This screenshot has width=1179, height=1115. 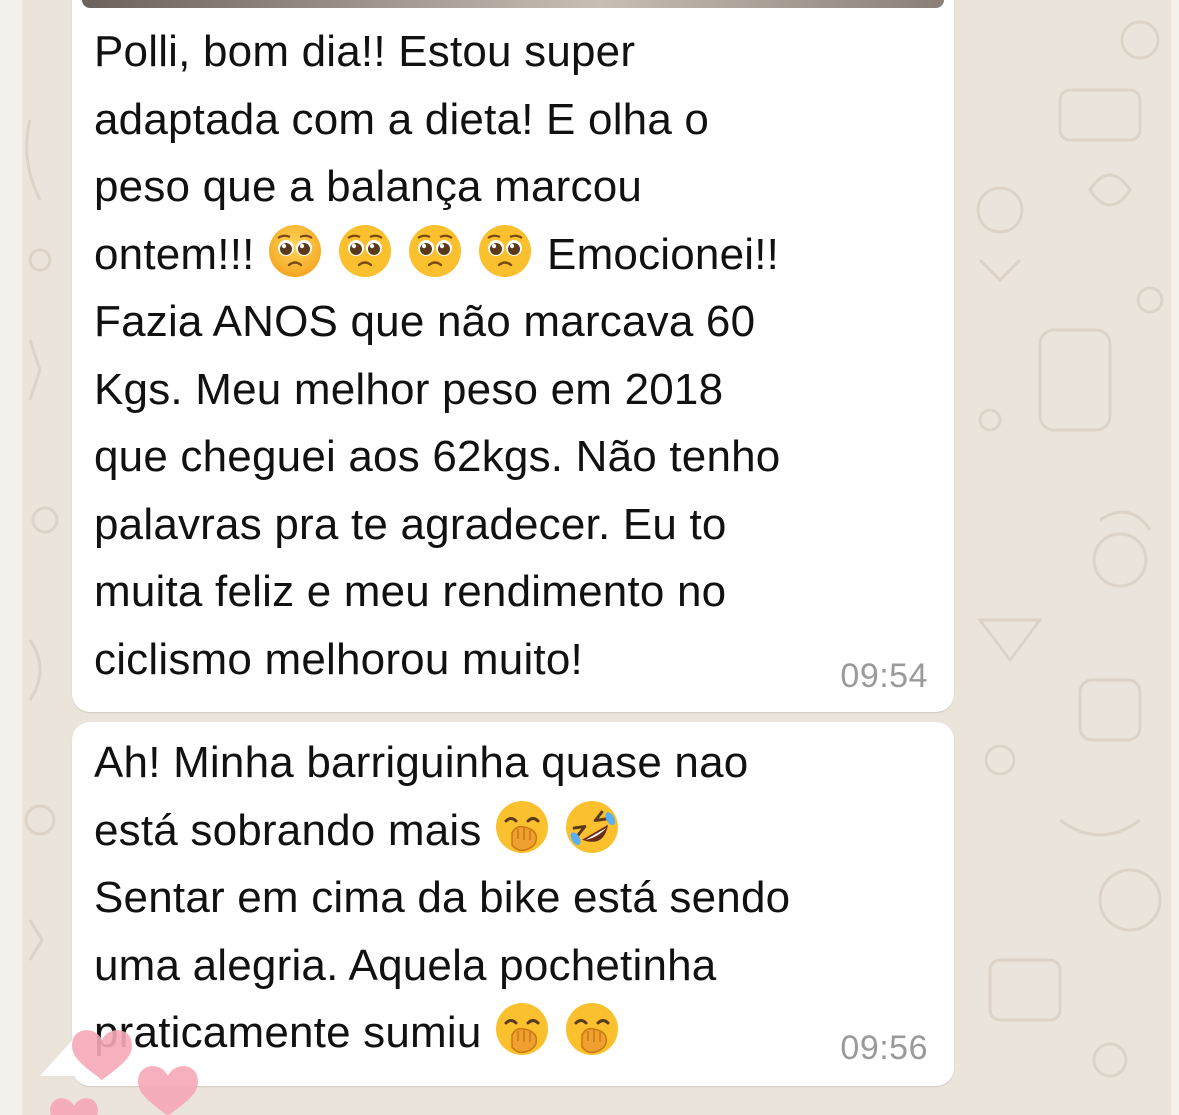 What do you see at coordinates (338, 659) in the screenshot?
I see `message-line: ciclismo melhorou muito!` at bounding box center [338, 659].